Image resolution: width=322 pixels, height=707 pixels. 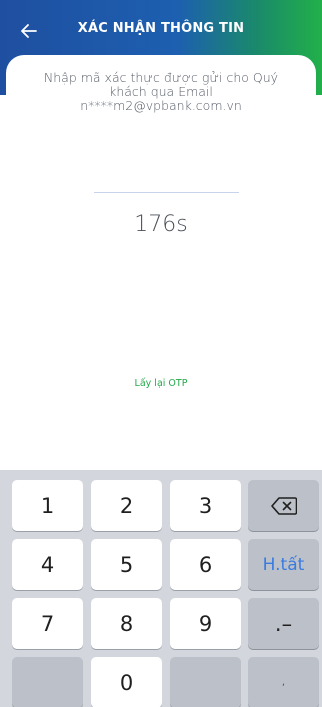 I want to click on key-0: 0, so click(x=126, y=682).